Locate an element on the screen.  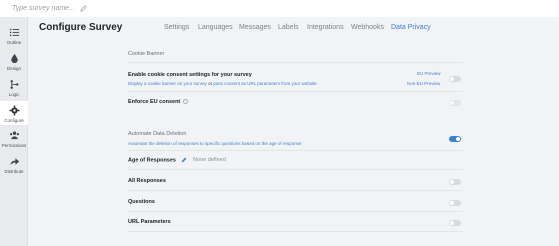
age-value: None defined is located at coordinates (209, 160).